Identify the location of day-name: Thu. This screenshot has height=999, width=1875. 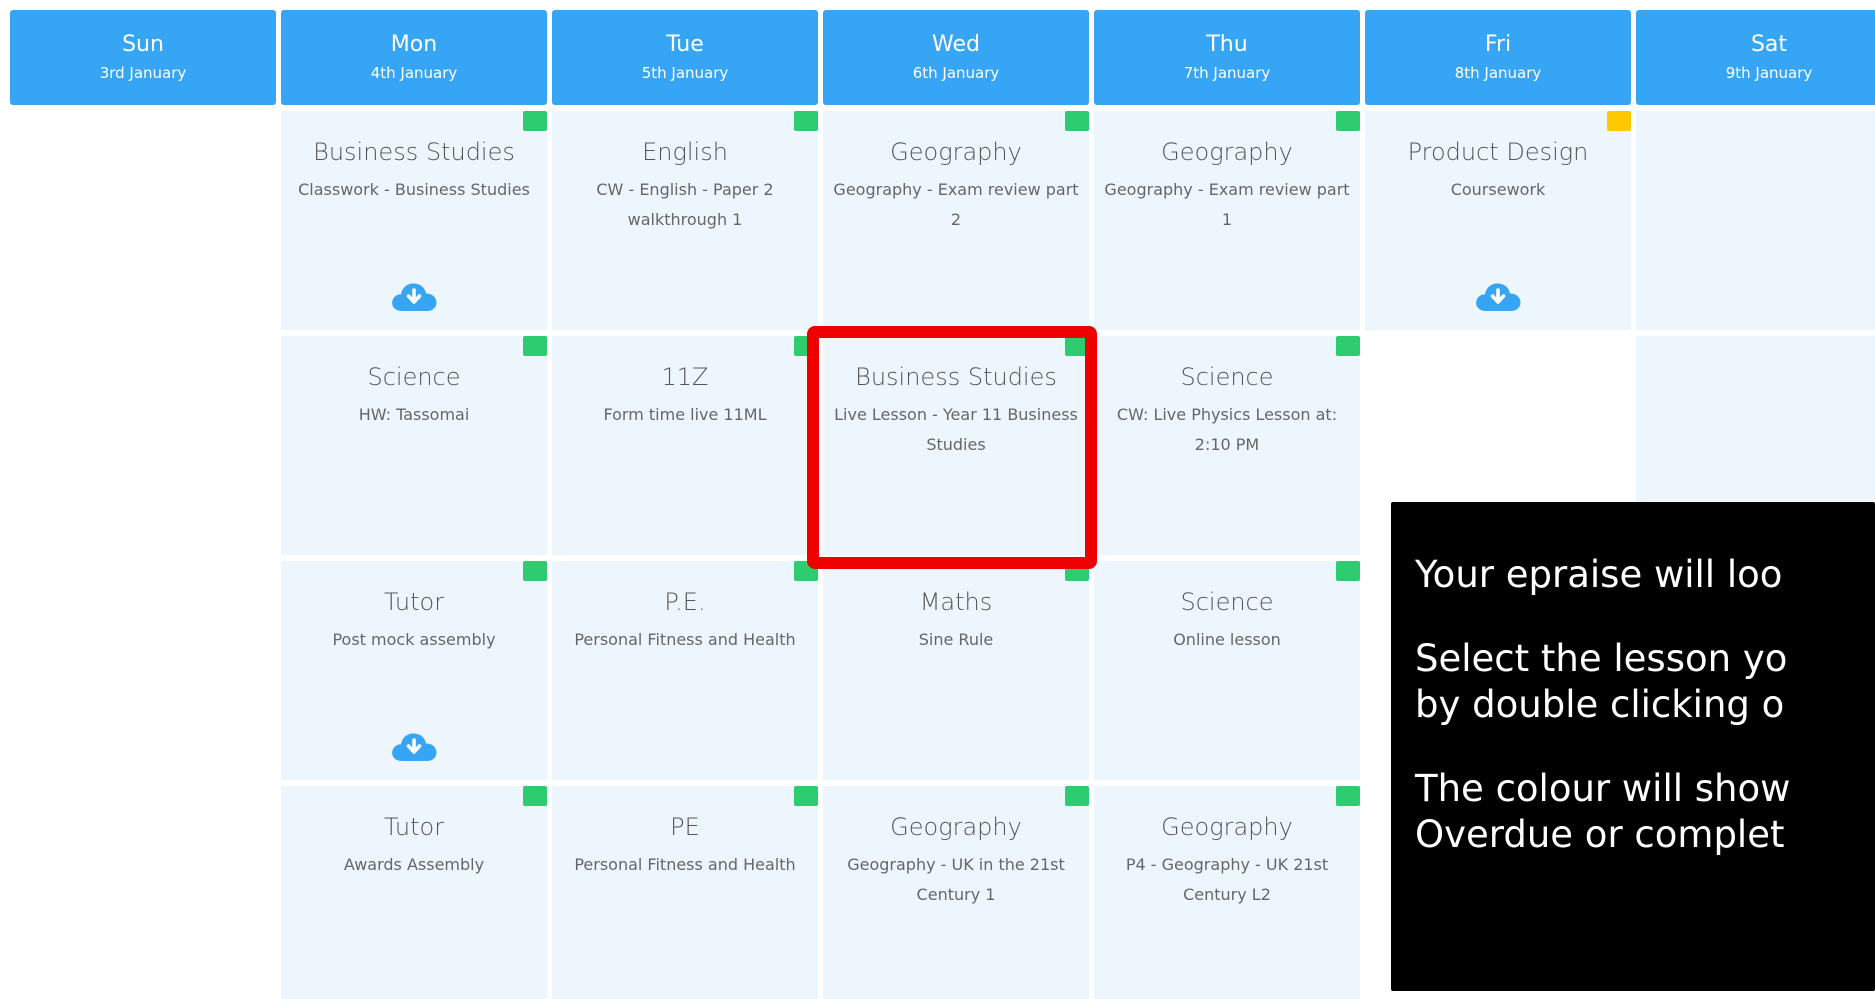
(1227, 44).